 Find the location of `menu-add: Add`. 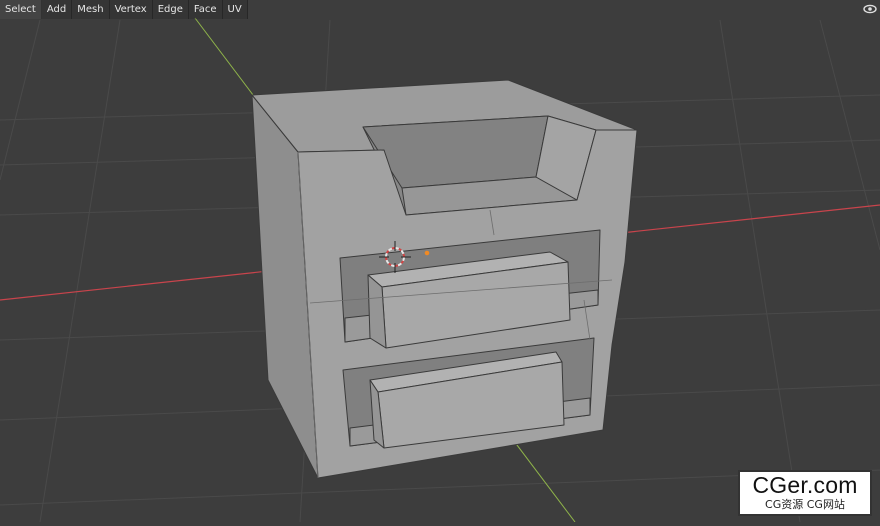

menu-add: Add is located at coordinates (57, 9).